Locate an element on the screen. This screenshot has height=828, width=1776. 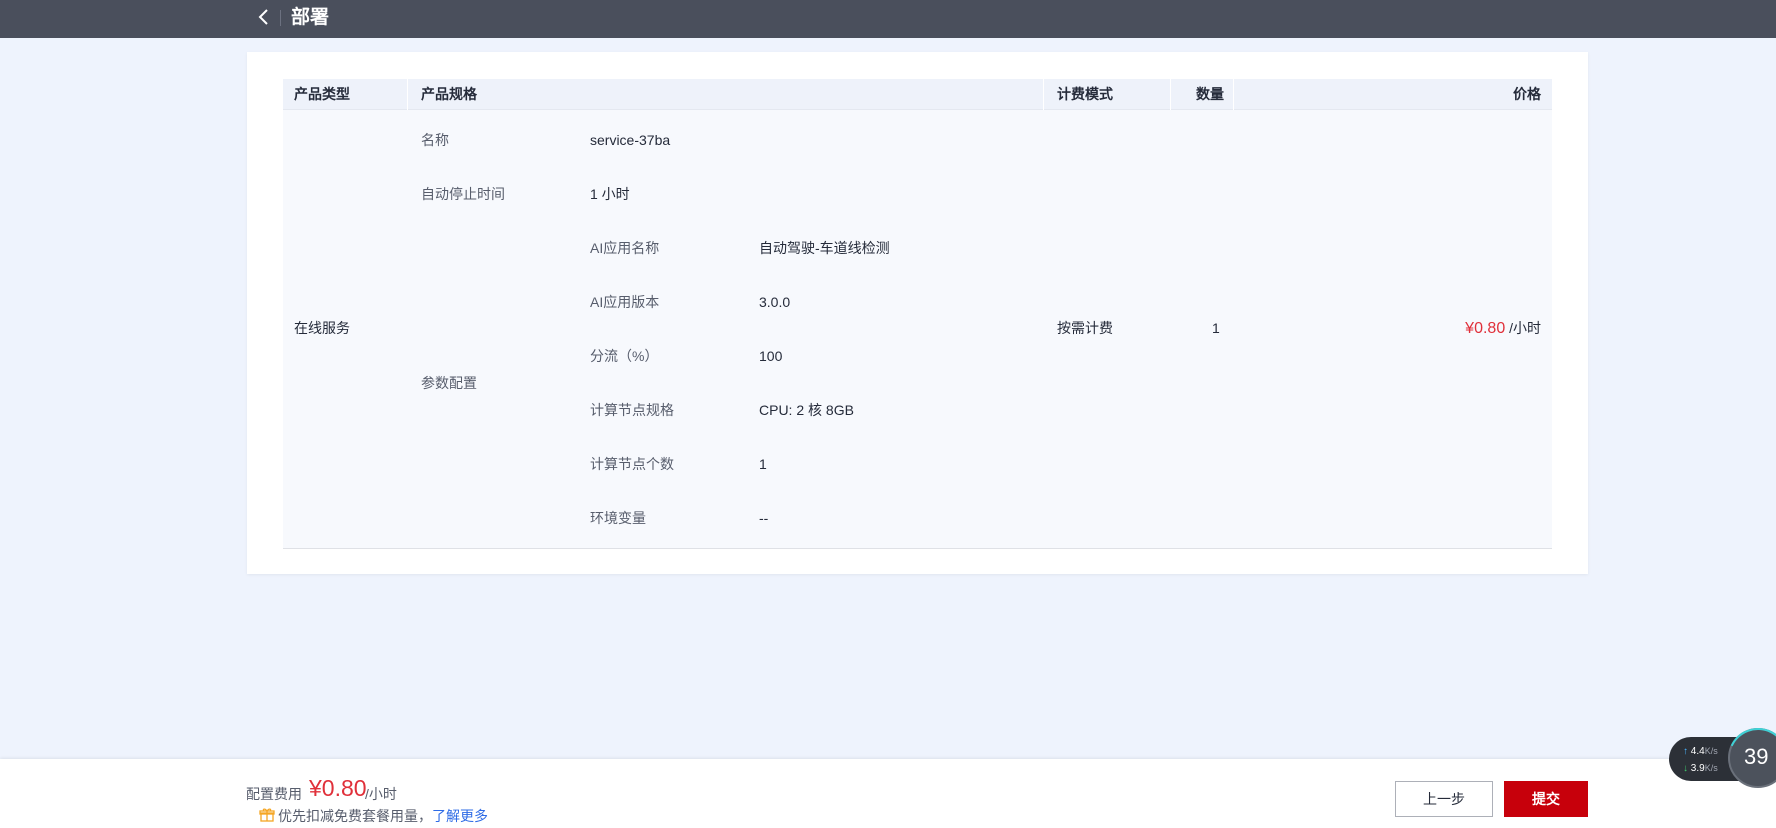
param-key: 环境变量 is located at coordinates (618, 518).